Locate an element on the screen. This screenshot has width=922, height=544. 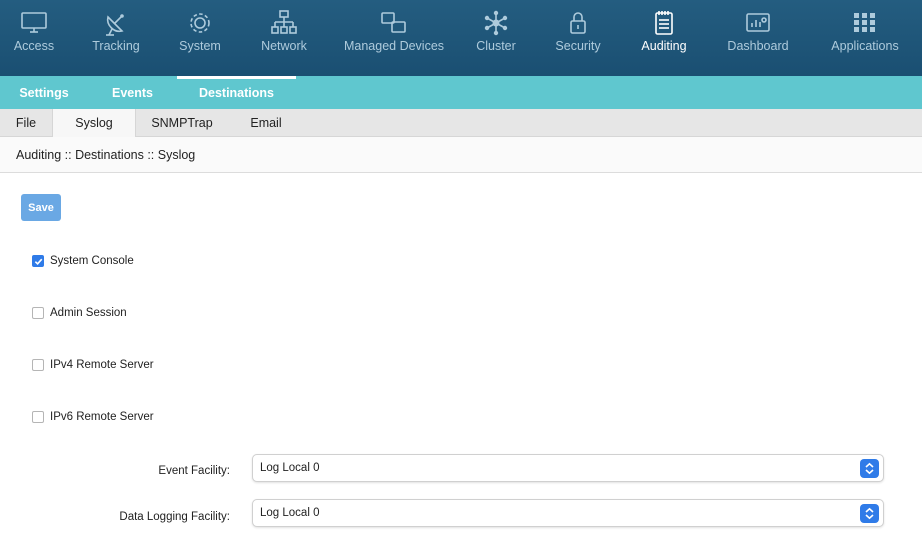
data-logging-facility-label: Data Logging Facility: is located at coordinates (174, 517).